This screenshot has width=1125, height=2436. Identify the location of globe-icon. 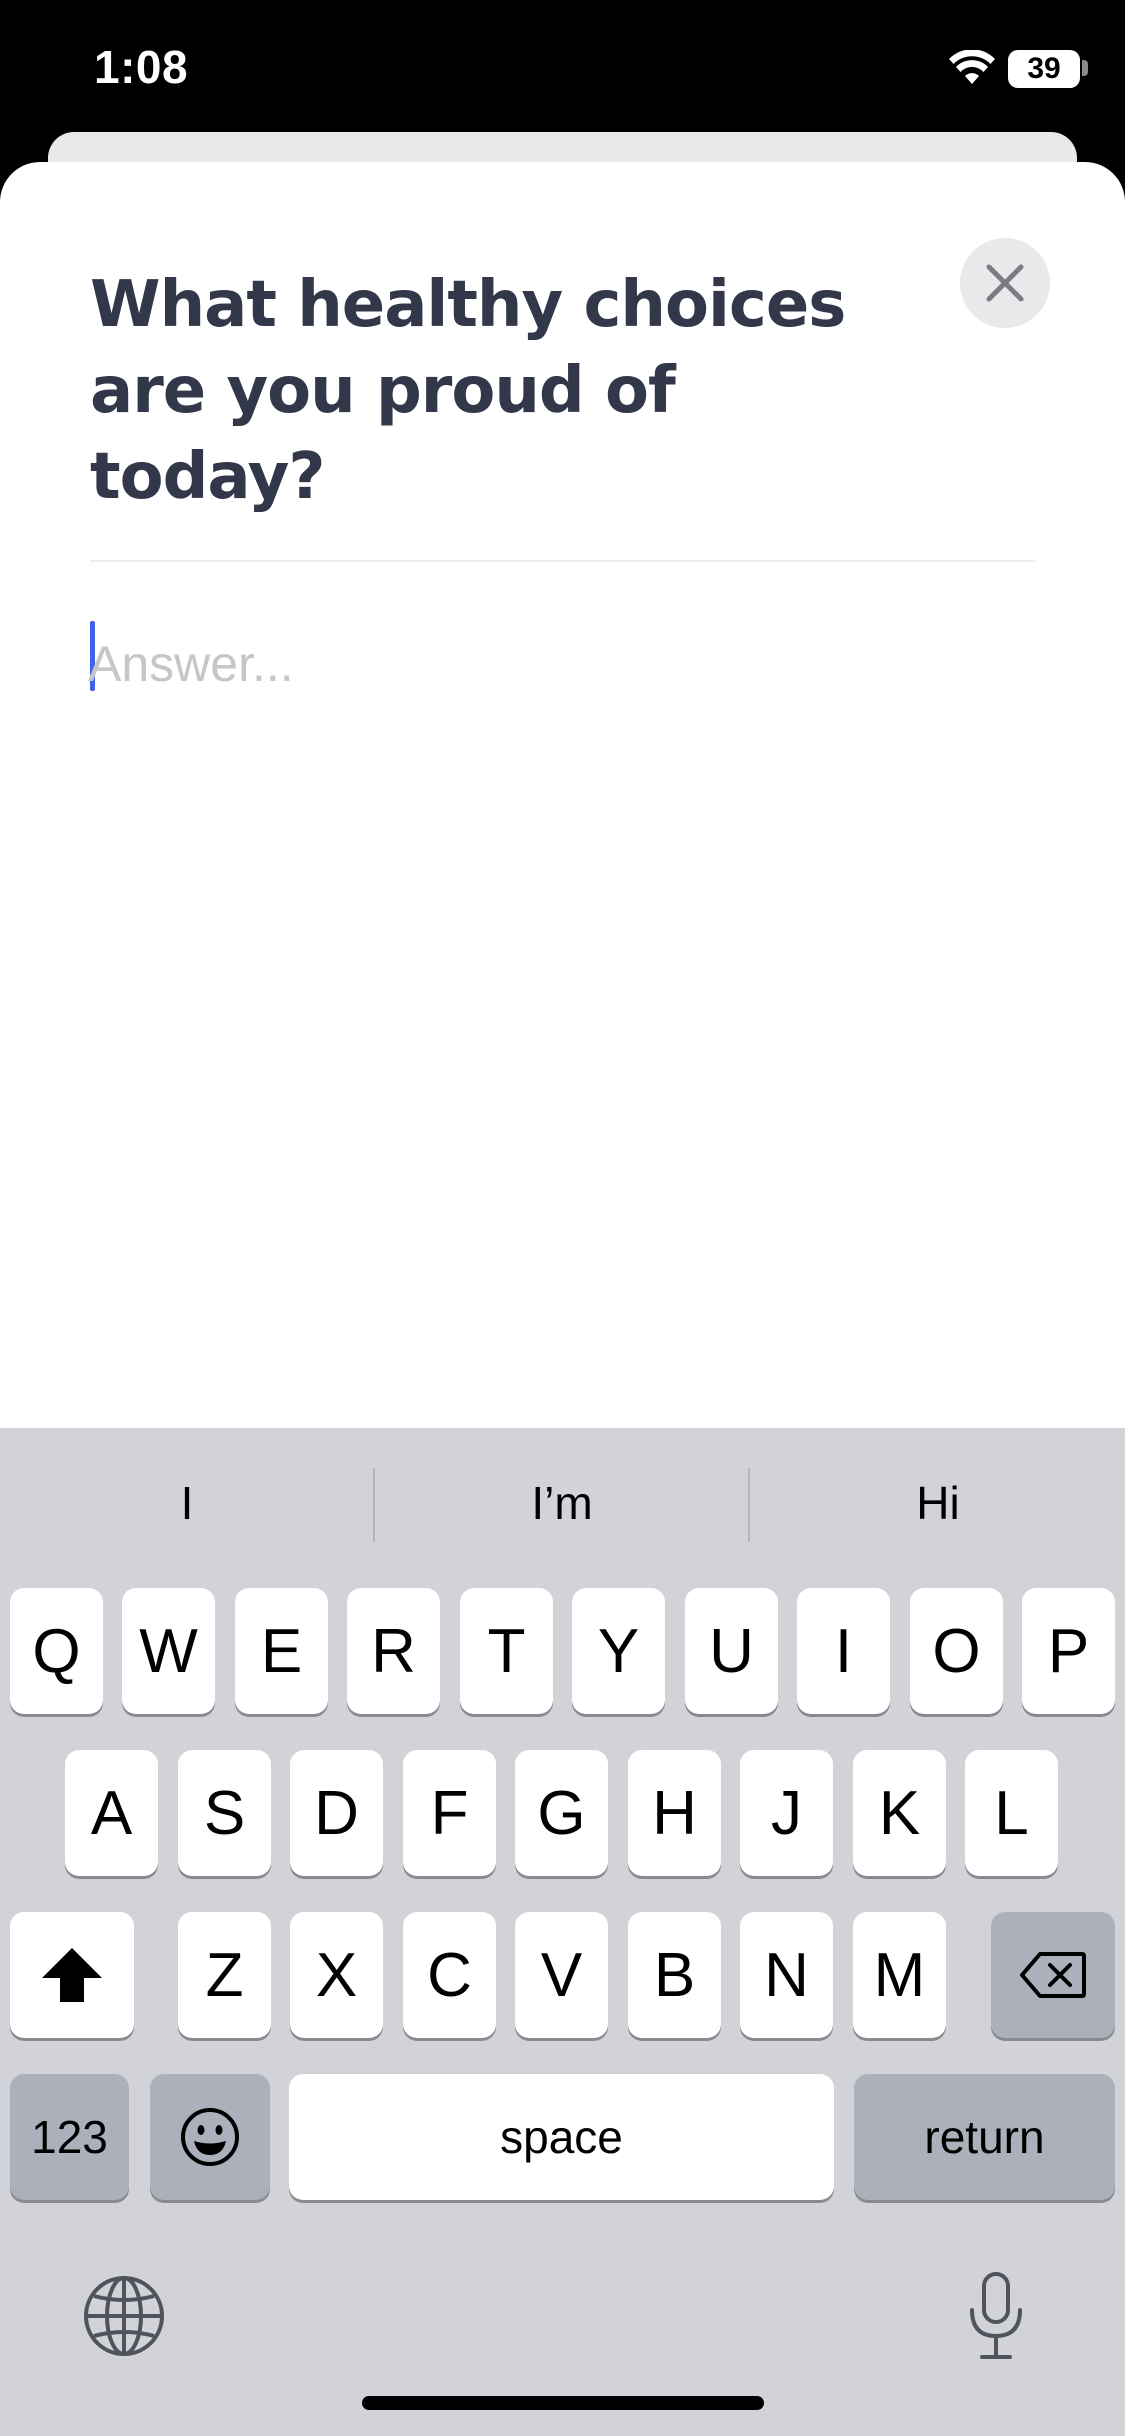
(124, 2316).